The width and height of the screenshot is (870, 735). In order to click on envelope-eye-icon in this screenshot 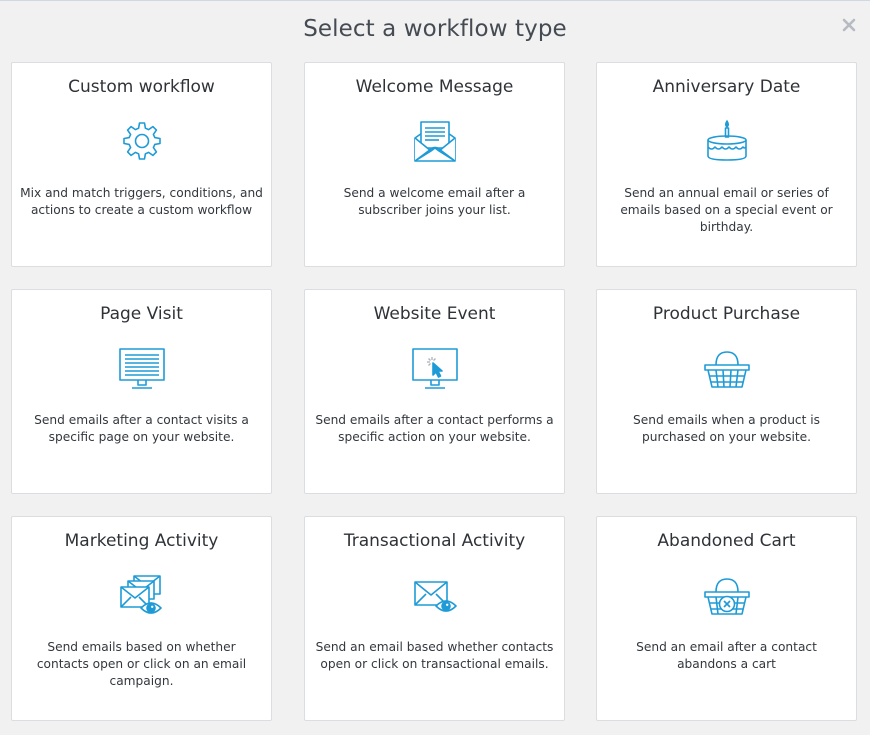, I will do `click(435, 596)`.